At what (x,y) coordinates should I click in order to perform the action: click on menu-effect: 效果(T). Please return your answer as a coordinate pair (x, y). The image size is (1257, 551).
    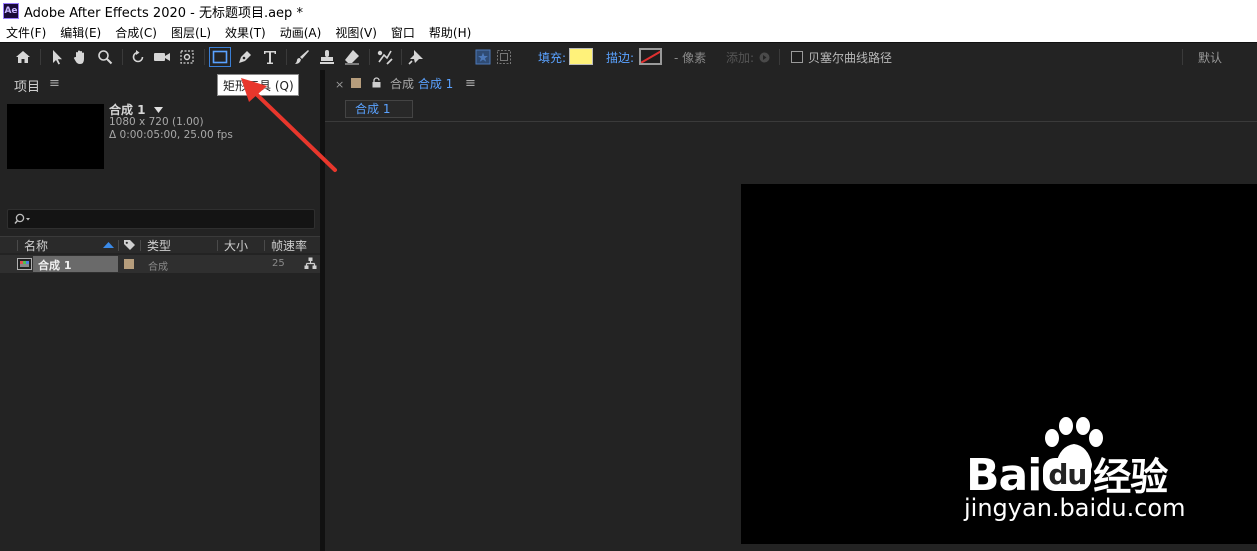
    Looking at the image, I should click on (245, 32).